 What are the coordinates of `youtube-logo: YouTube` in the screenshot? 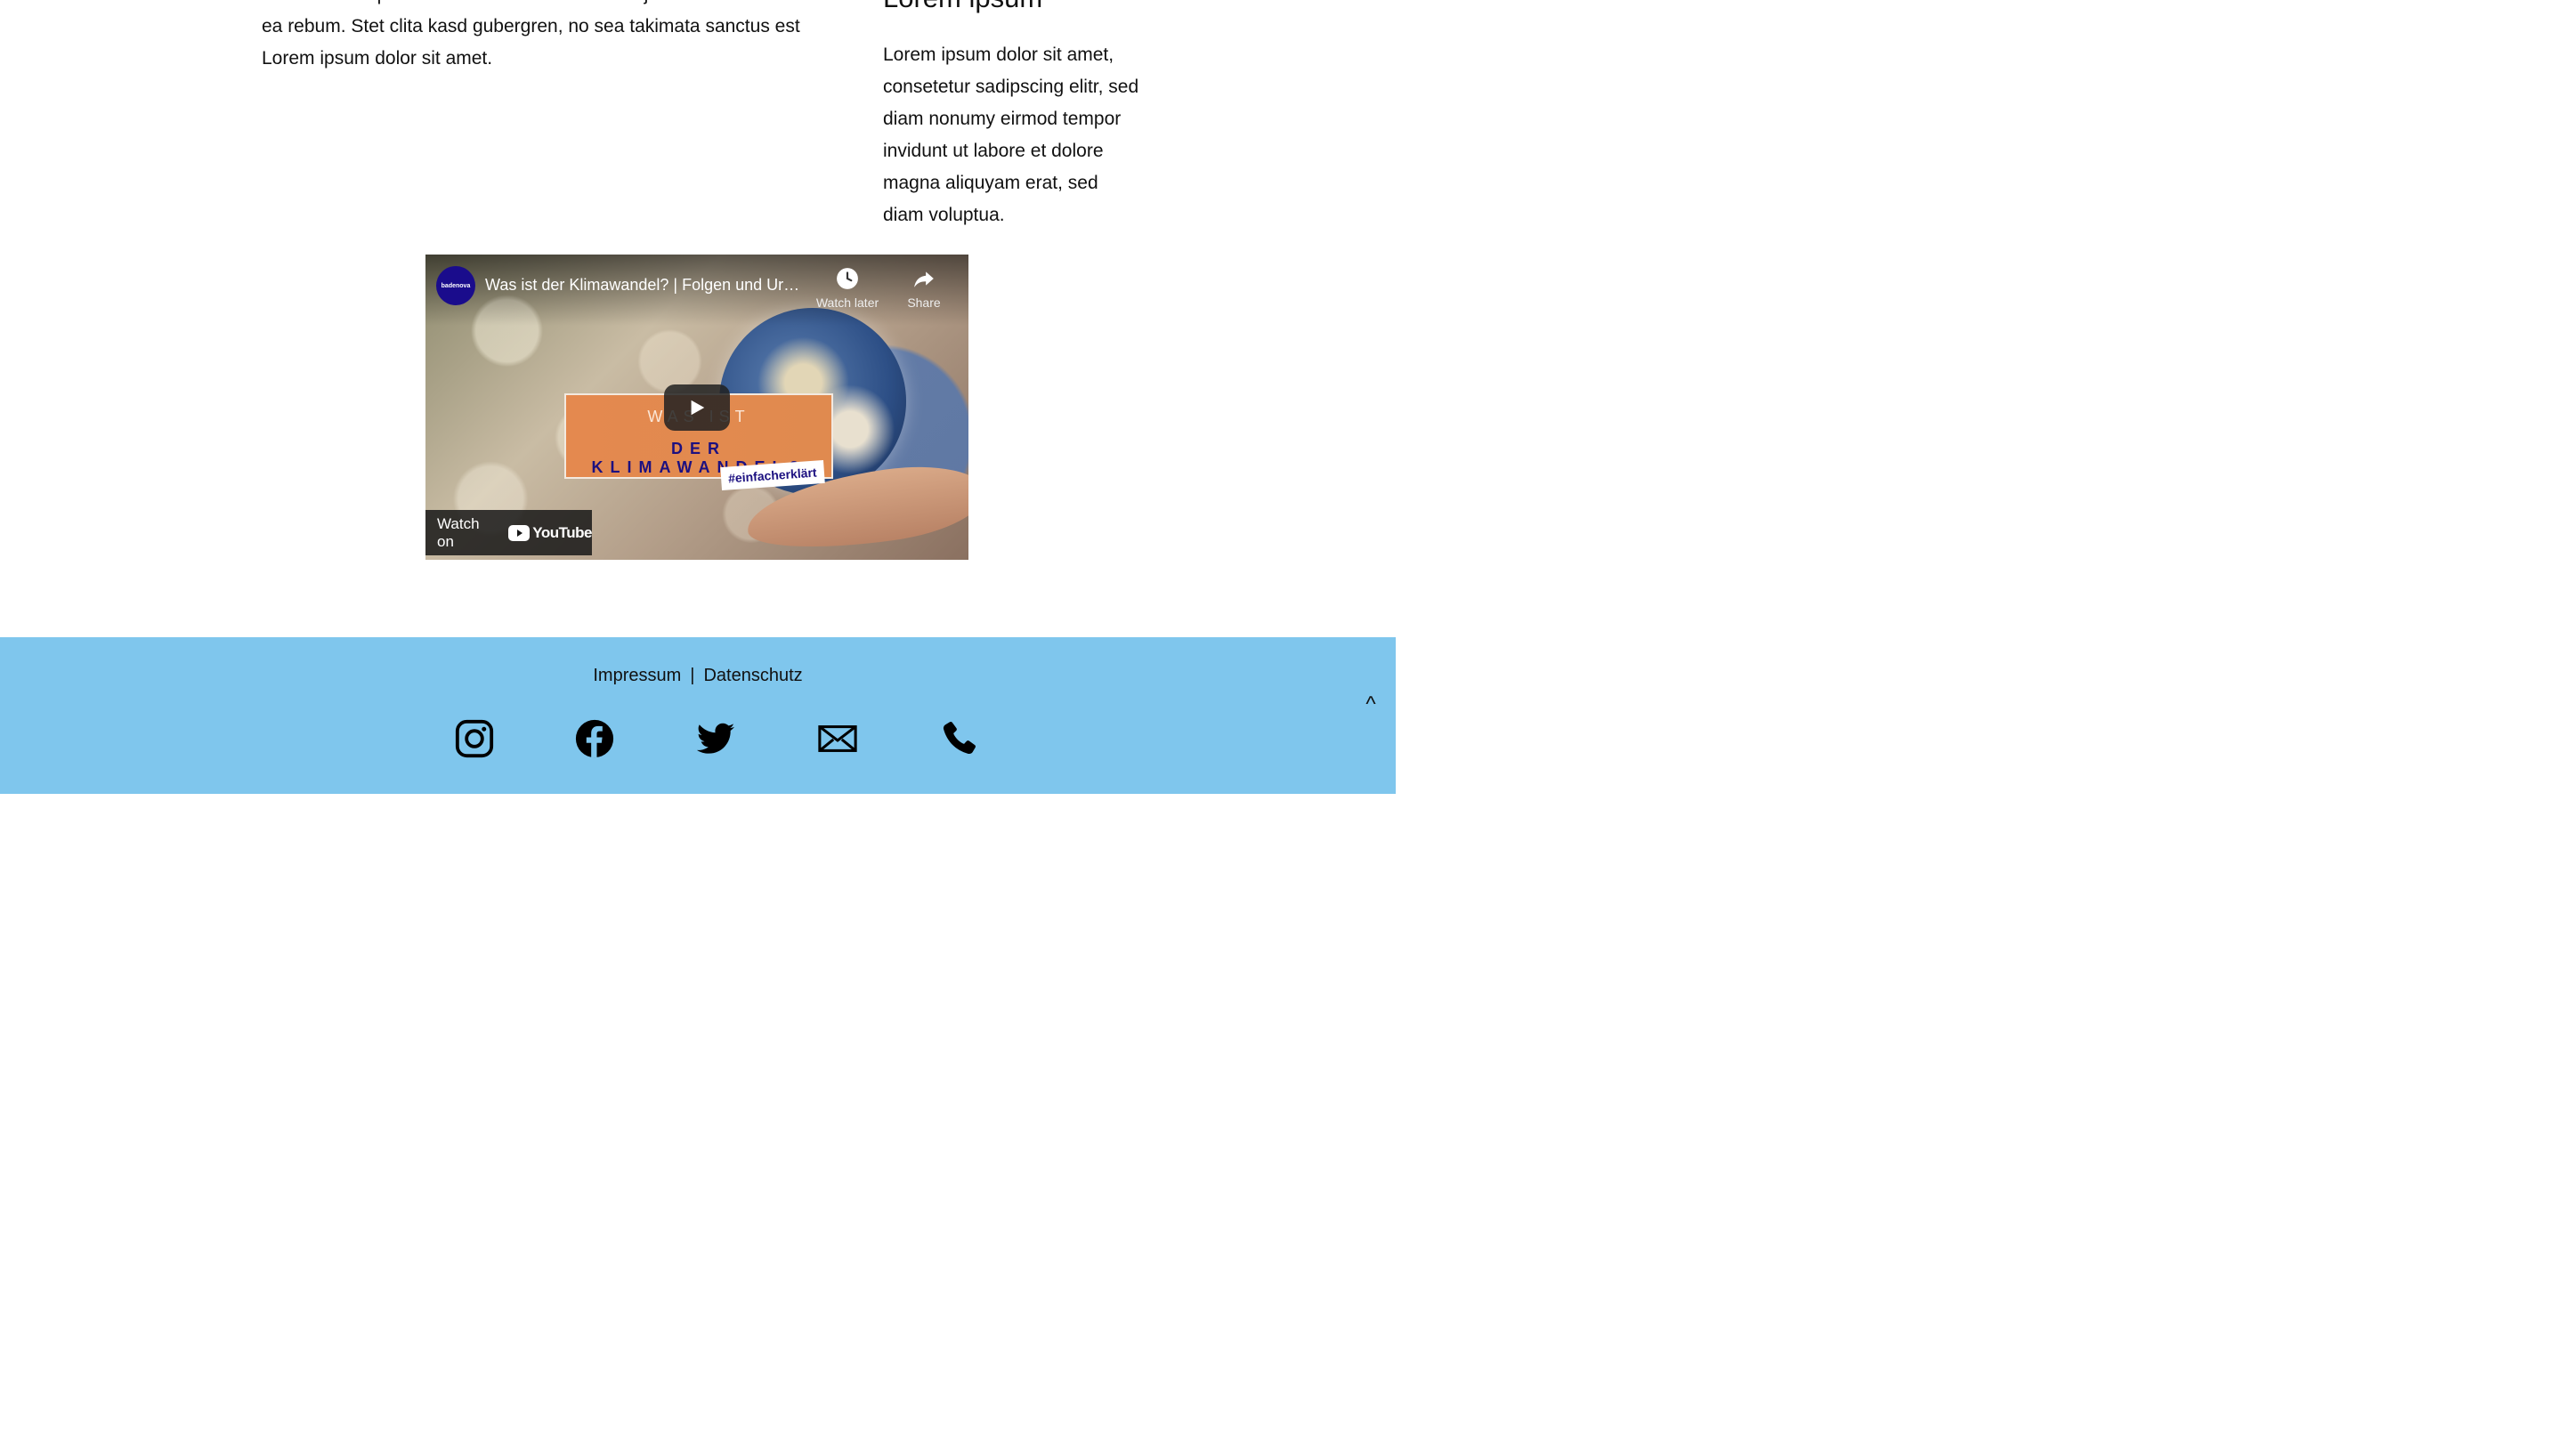 It's located at (550, 533).